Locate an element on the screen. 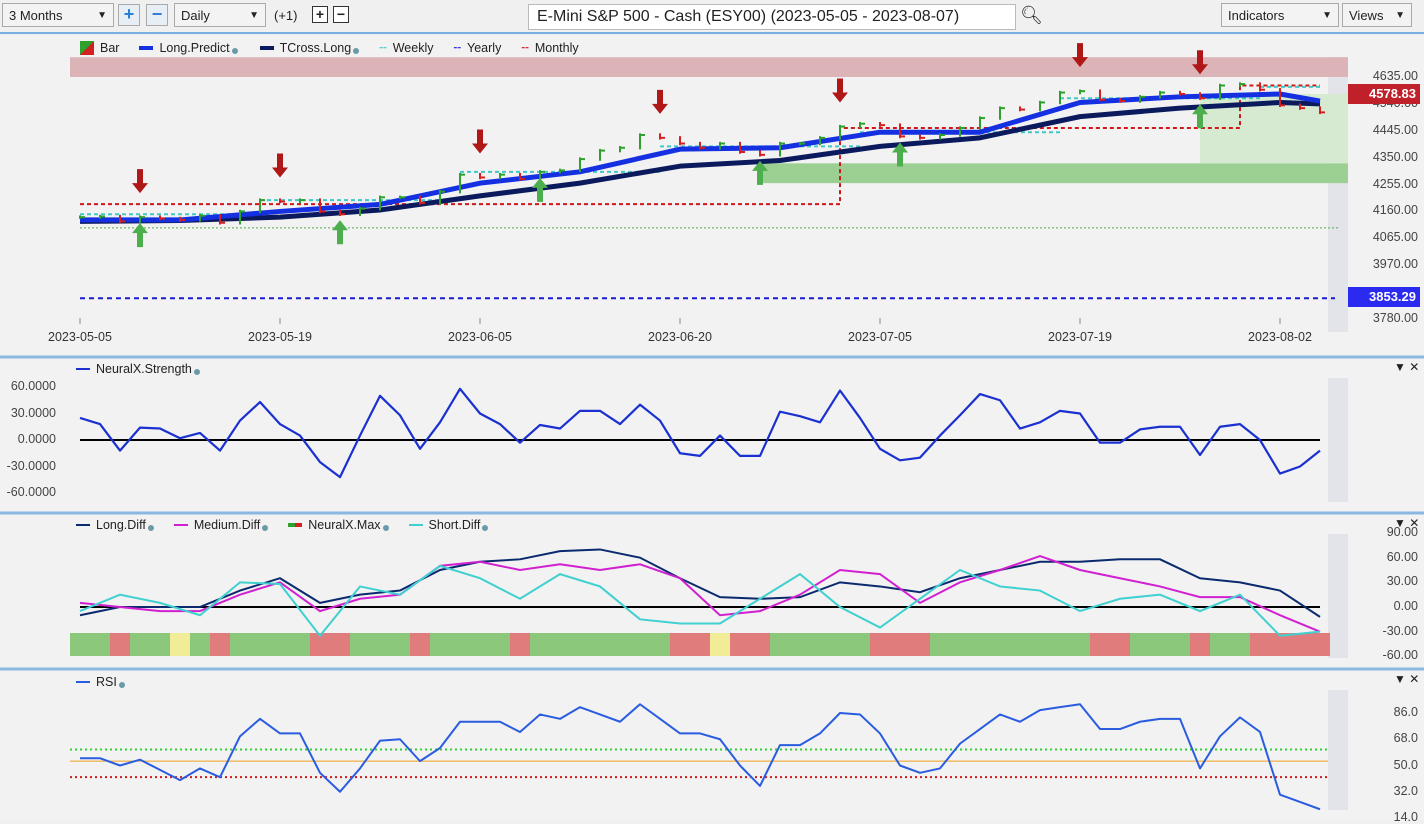 Image resolution: width=1424 pixels, height=824 pixels. diff-axis-tick: 30.00 is located at coordinates (1402, 581).